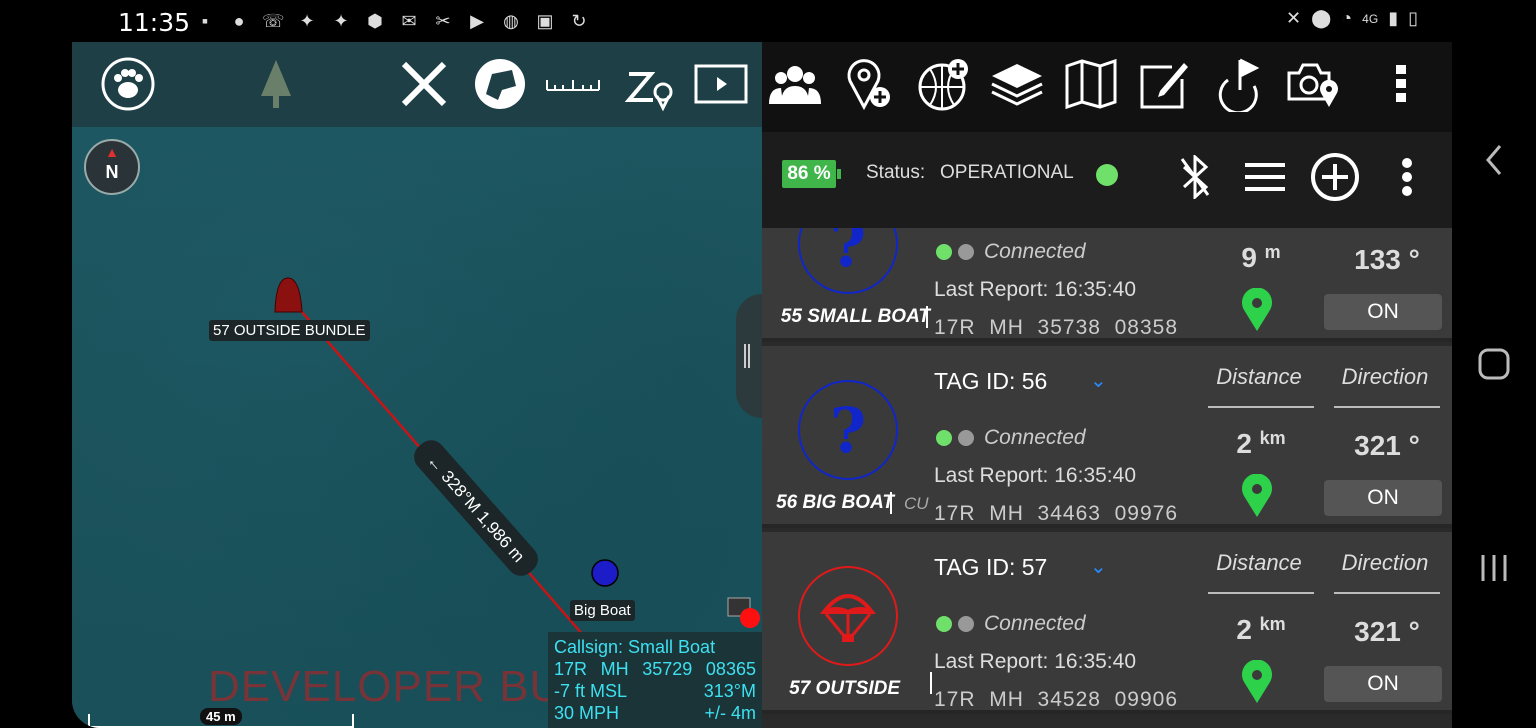 The width and height of the screenshot is (1536, 728). I want to click on tak-icon: ✦, so click(307, 21).